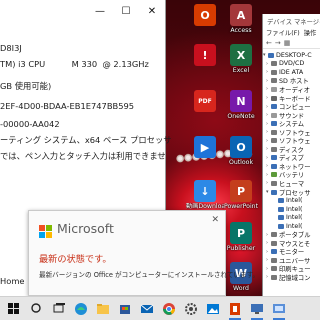  Describe the element at coordinates (241, 30) in the screenshot. I see `desktop-icon-label: Access` at that location.